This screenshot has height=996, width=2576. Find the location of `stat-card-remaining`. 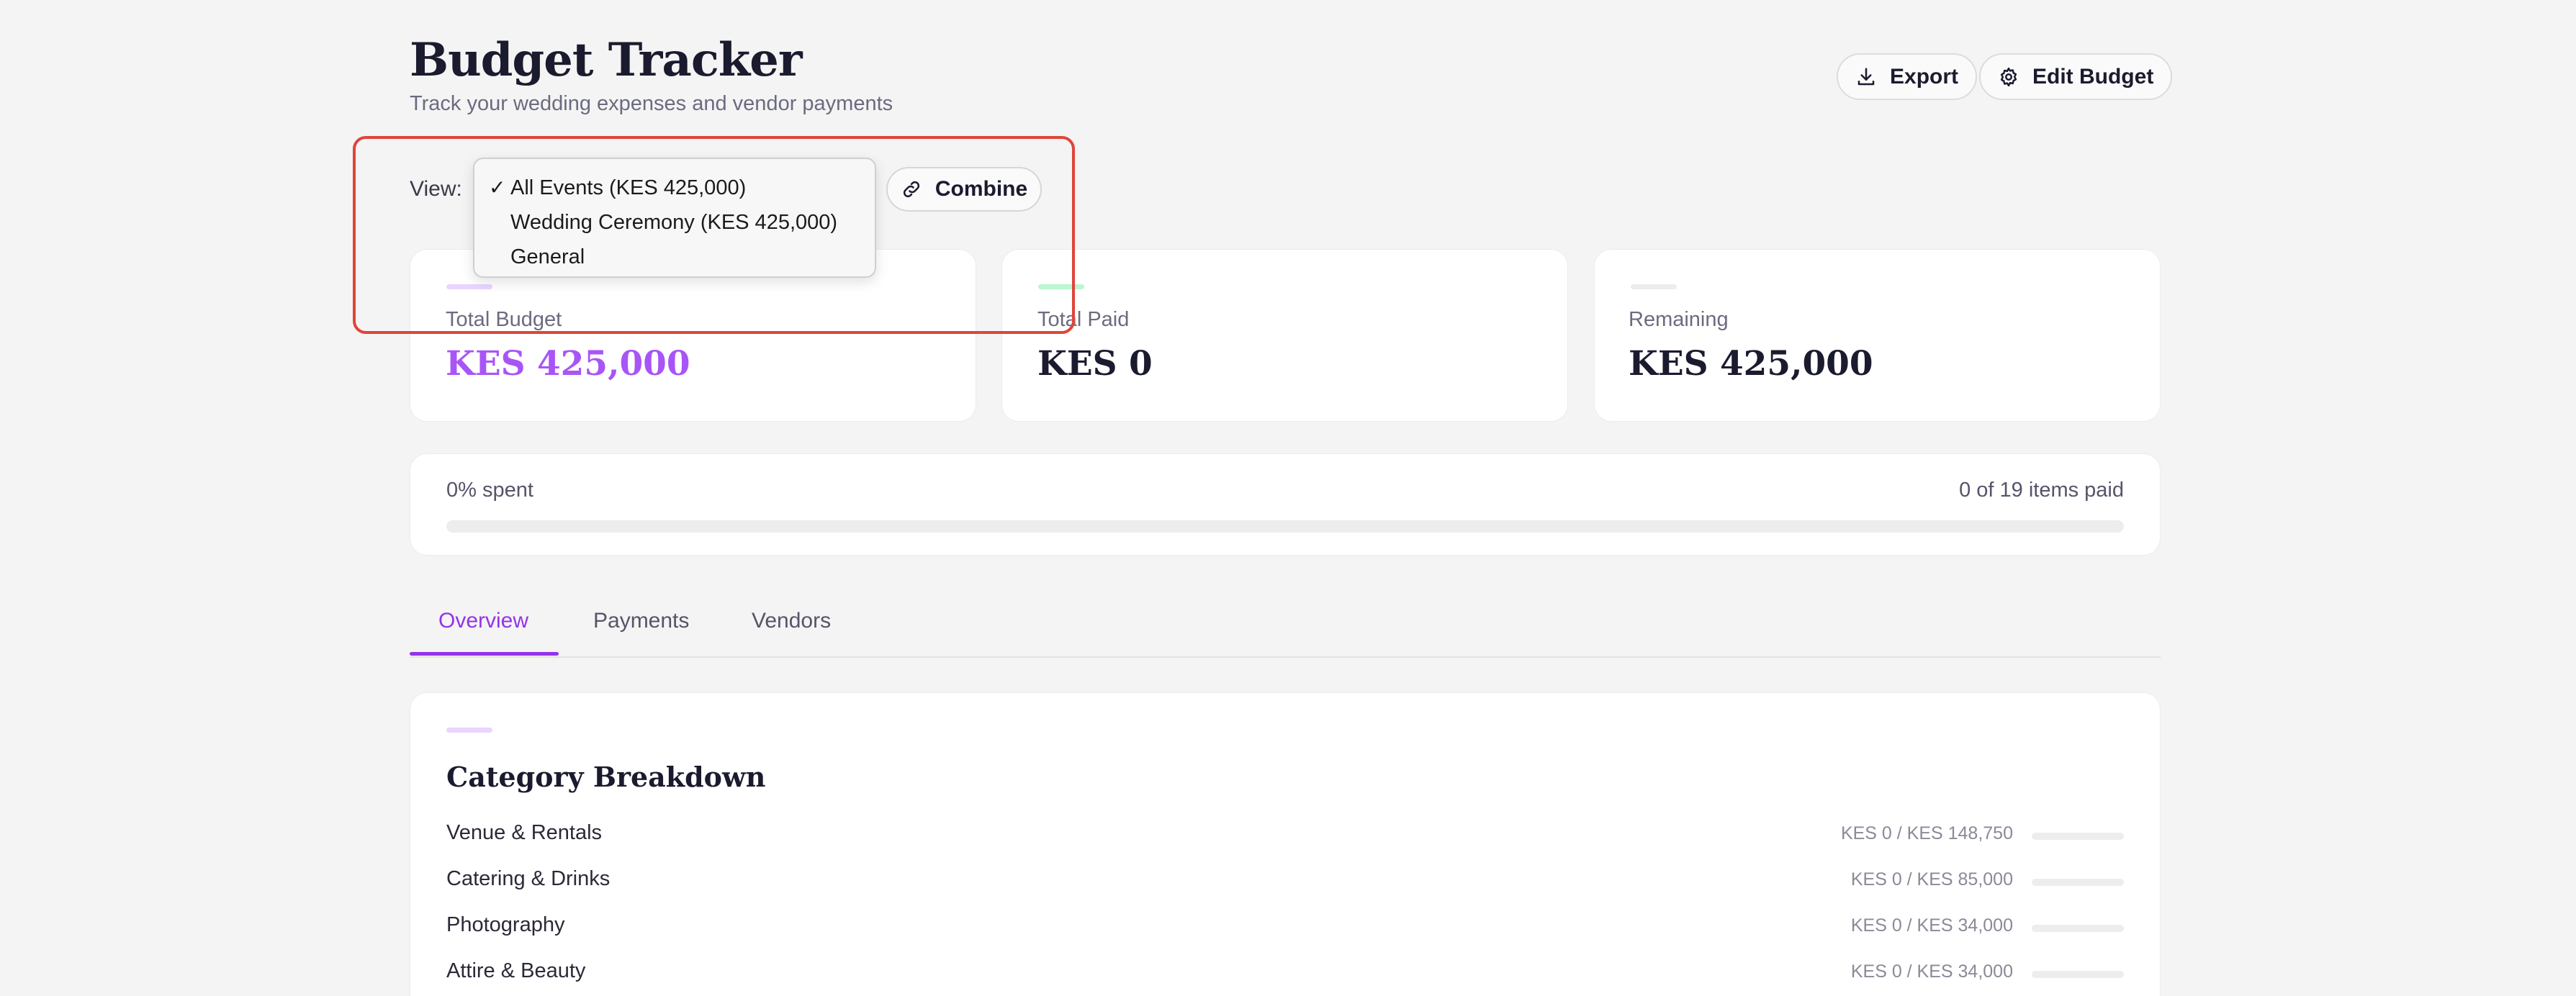

stat-card-remaining is located at coordinates (1877, 335).